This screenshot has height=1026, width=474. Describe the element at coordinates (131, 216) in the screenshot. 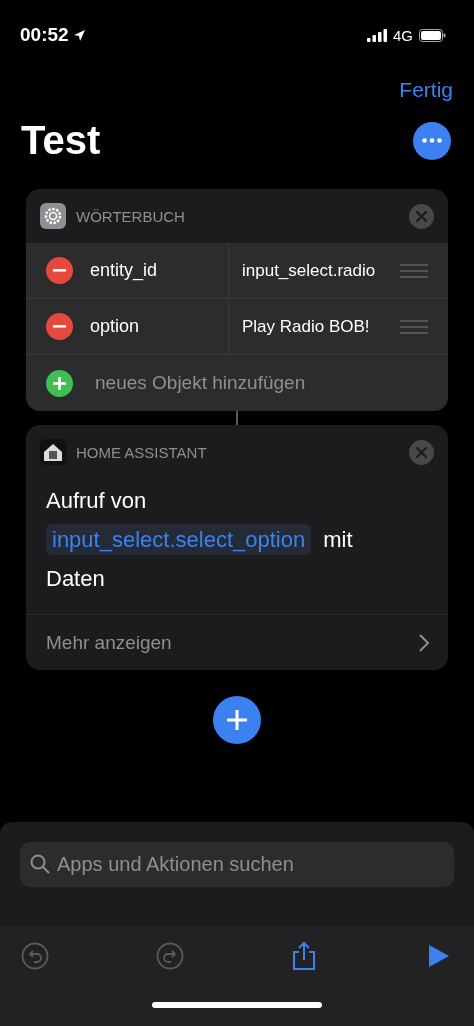

I see `action-header: WÖRTERBUCH` at that location.